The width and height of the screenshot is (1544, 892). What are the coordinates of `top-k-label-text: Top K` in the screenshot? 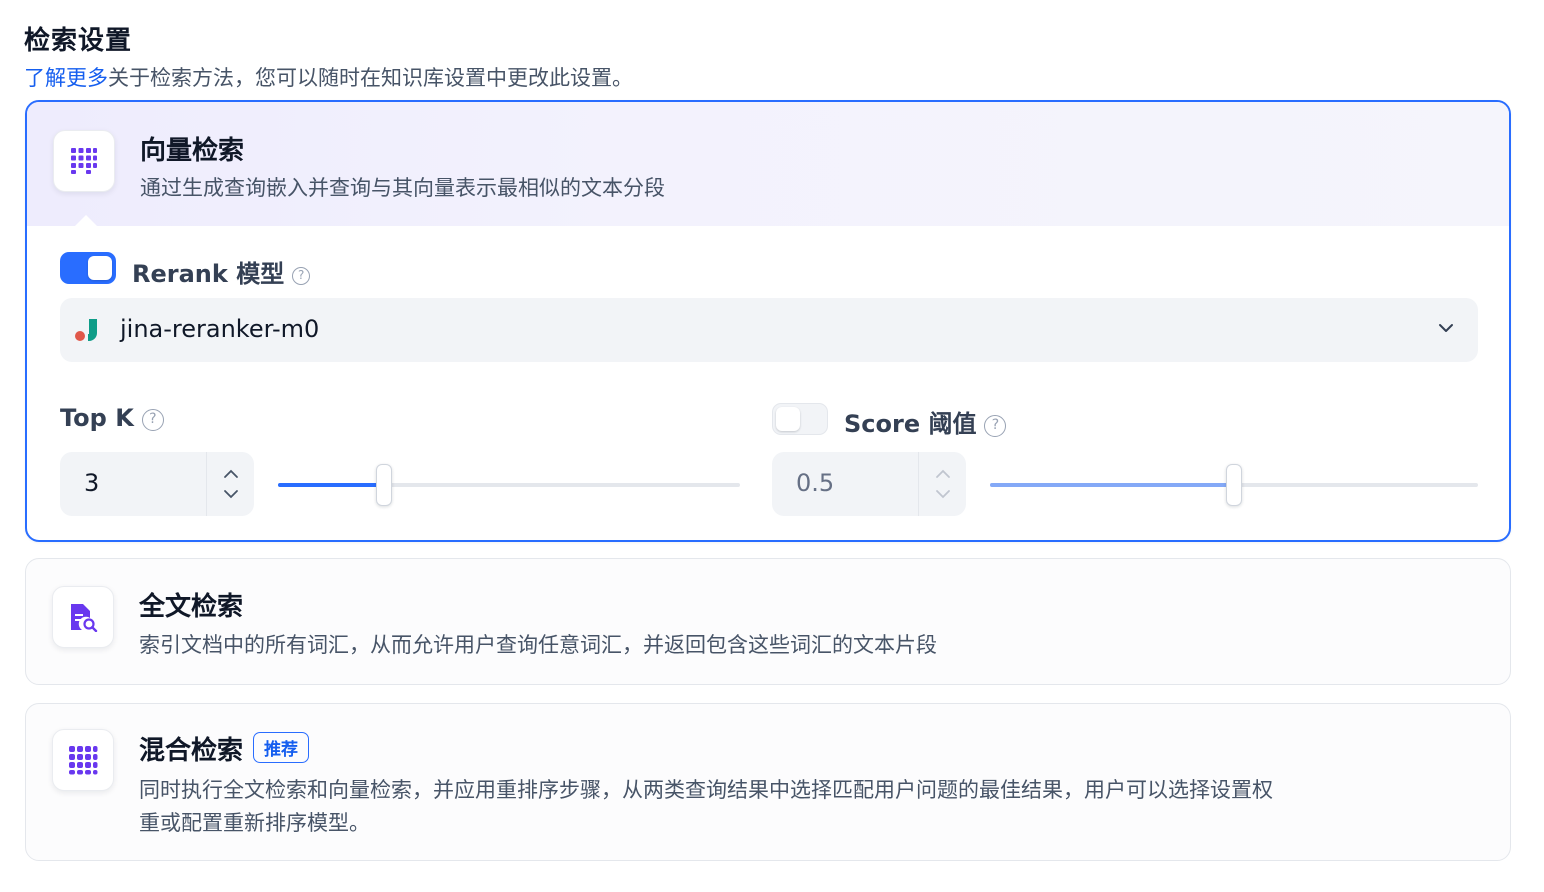 It's located at (97, 418).